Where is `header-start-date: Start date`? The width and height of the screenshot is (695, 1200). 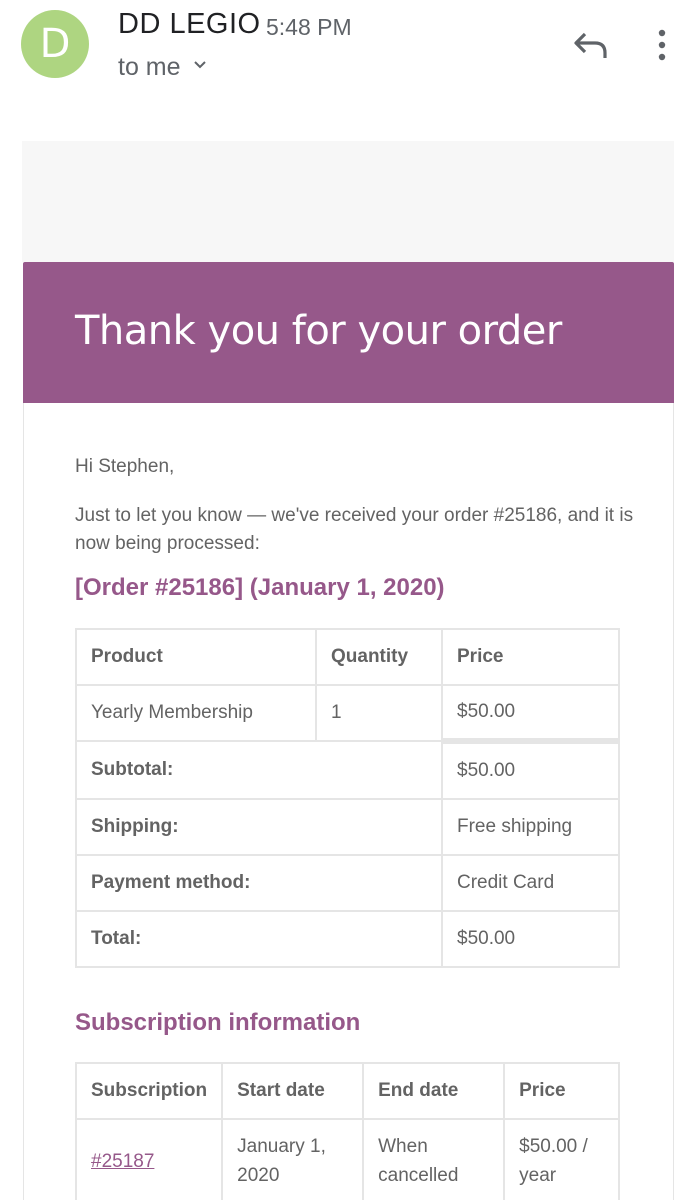
header-start-date: Start date is located at coordinates (293, 1091).